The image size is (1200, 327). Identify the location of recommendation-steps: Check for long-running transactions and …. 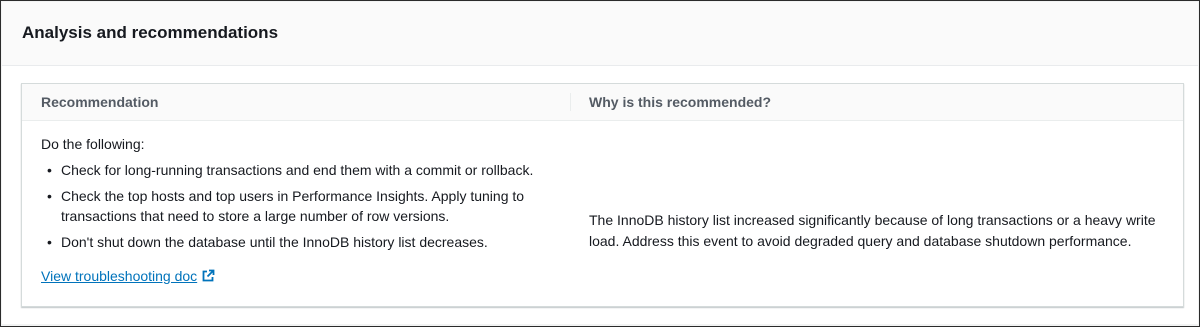
(301, 206).